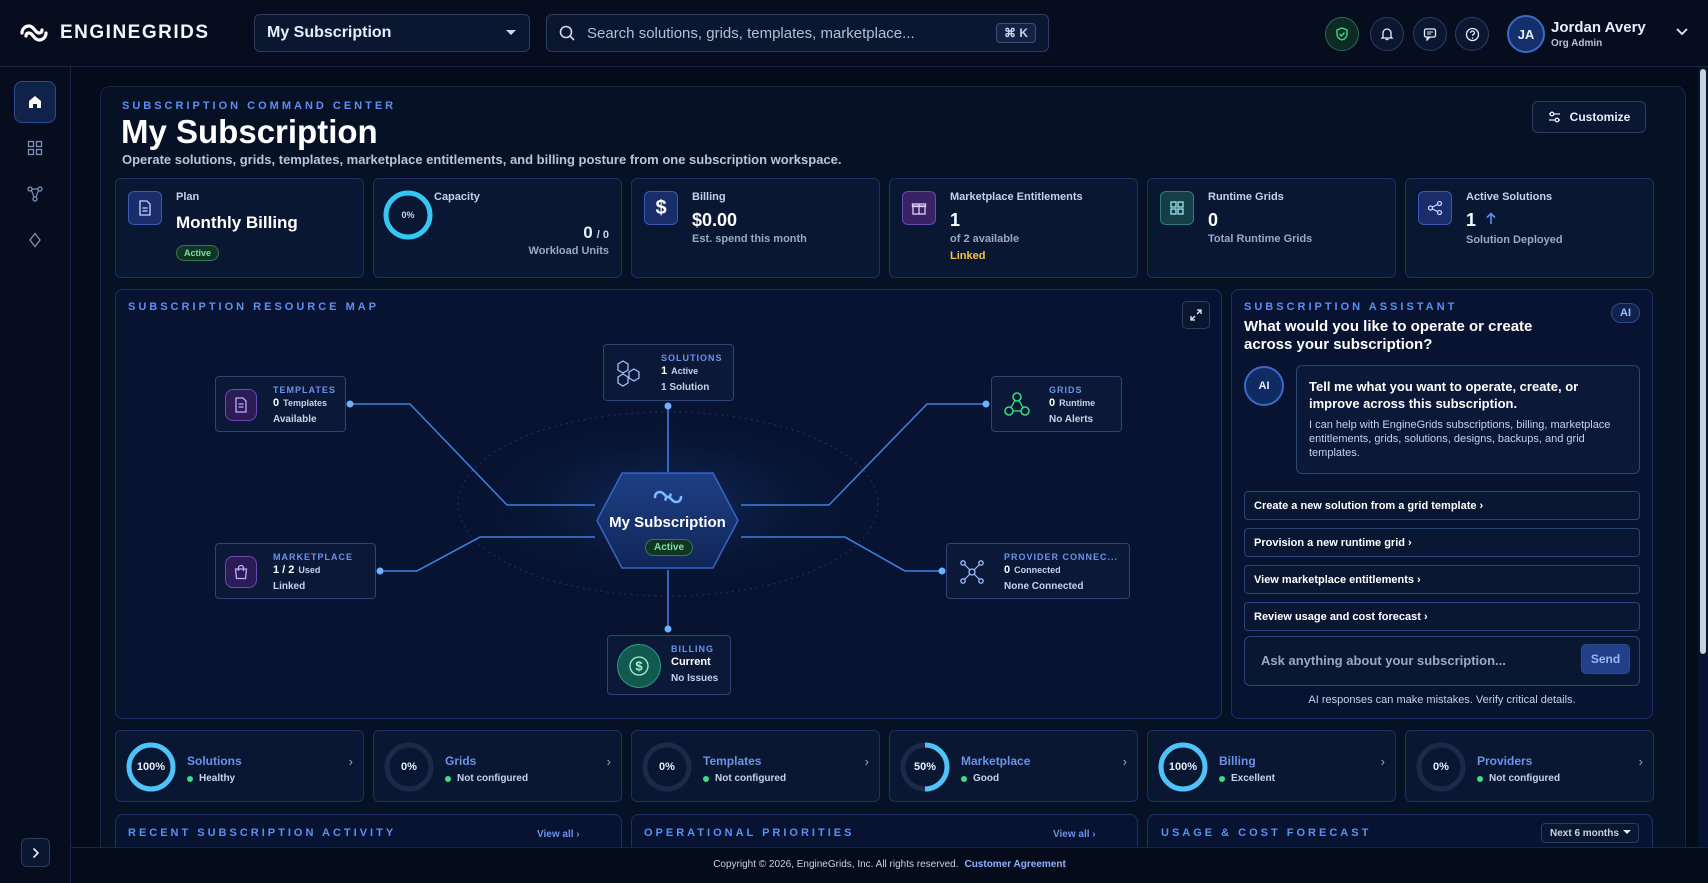  What do you see at coordinates (1183, 767) in the screenshot?
I see `health-ring: 100%` at bounding box center [1183, 767].